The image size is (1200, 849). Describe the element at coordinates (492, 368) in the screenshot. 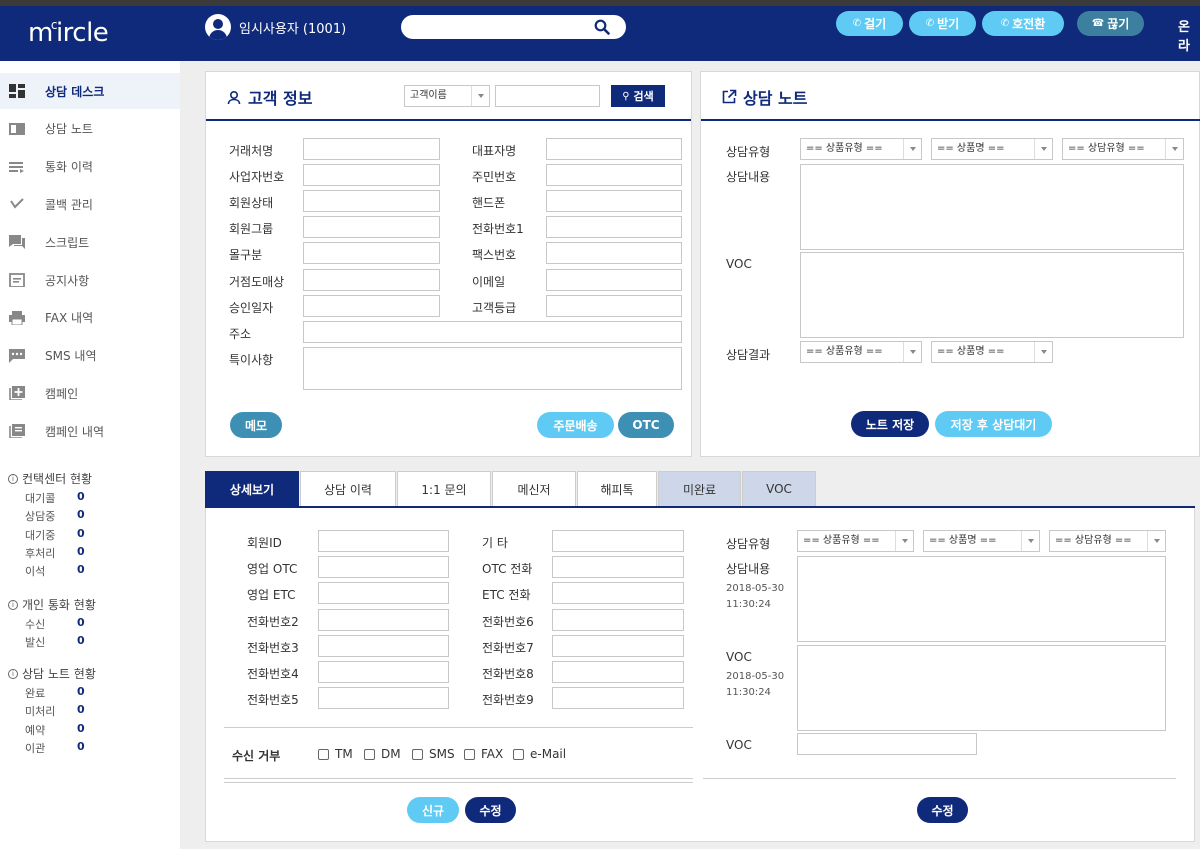

I see `special-note-textarea` at that location.